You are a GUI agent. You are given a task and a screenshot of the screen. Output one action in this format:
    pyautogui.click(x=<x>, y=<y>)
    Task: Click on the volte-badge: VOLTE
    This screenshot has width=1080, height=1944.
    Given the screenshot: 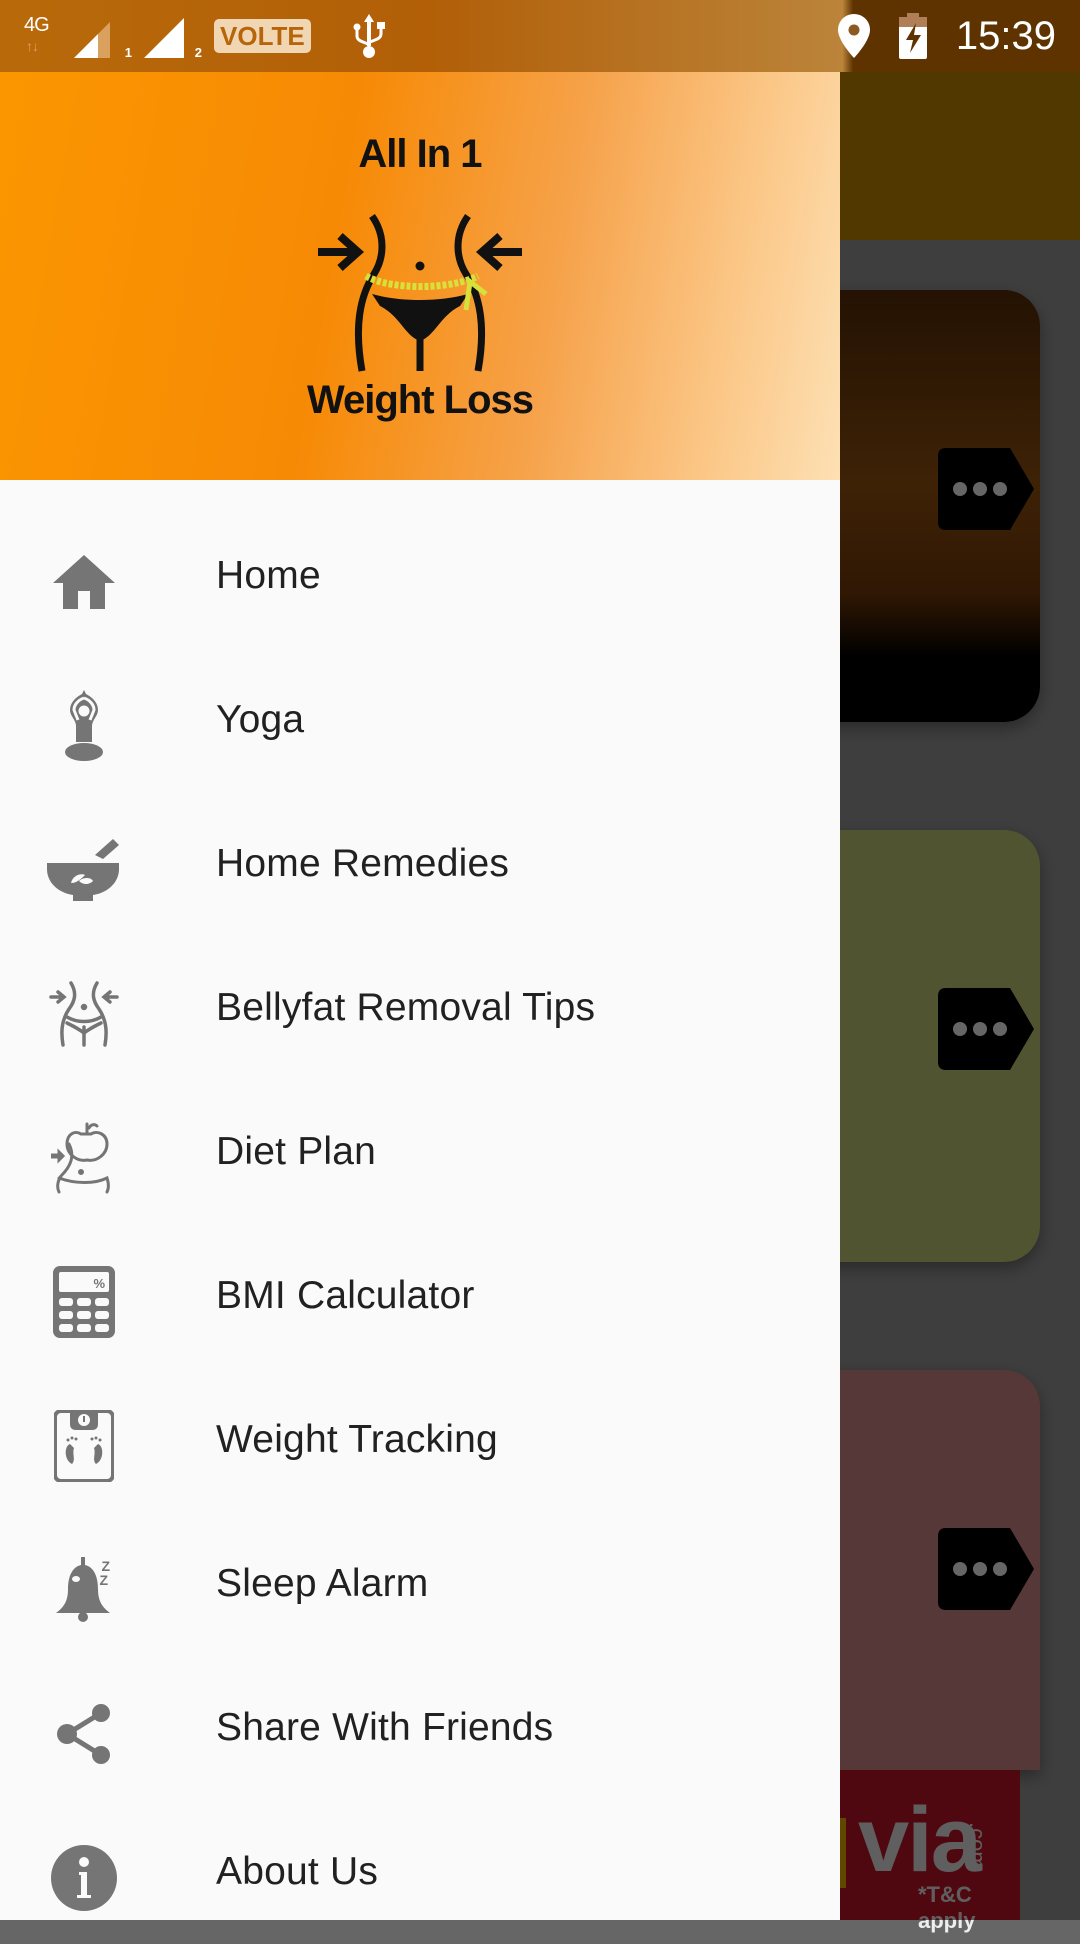 What is the action you would take?
    pyautogui.click(x=262, y=36)
    